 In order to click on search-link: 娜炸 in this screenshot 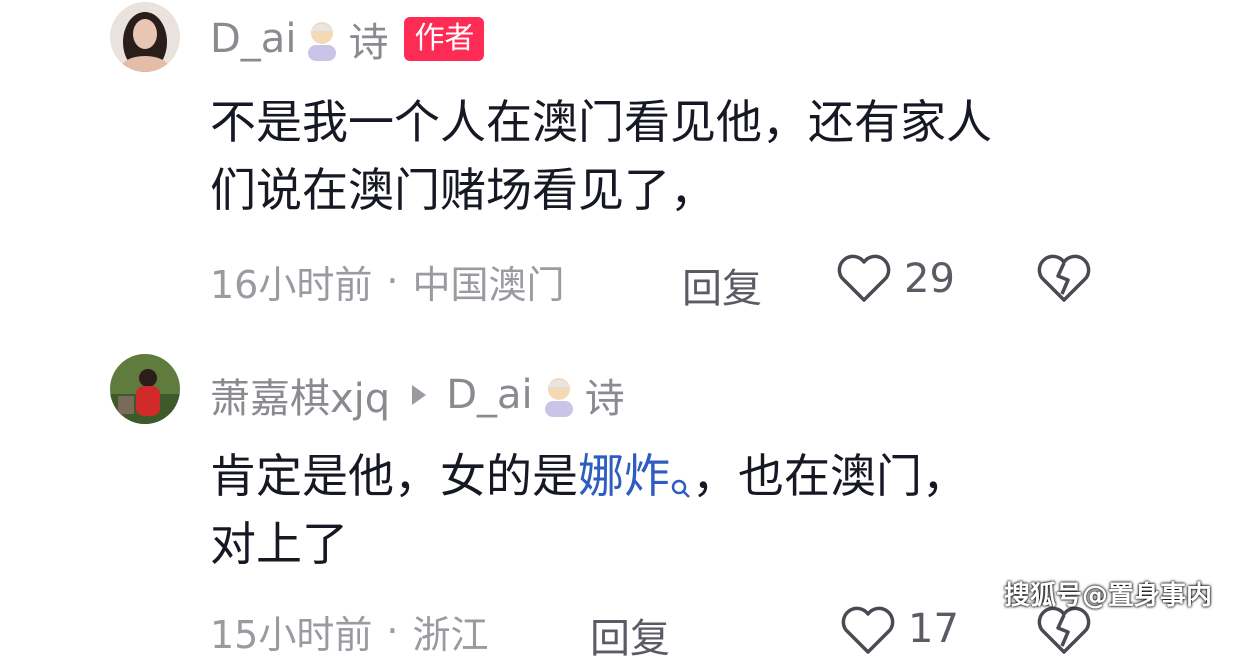, I will do `click(635, 476)`.